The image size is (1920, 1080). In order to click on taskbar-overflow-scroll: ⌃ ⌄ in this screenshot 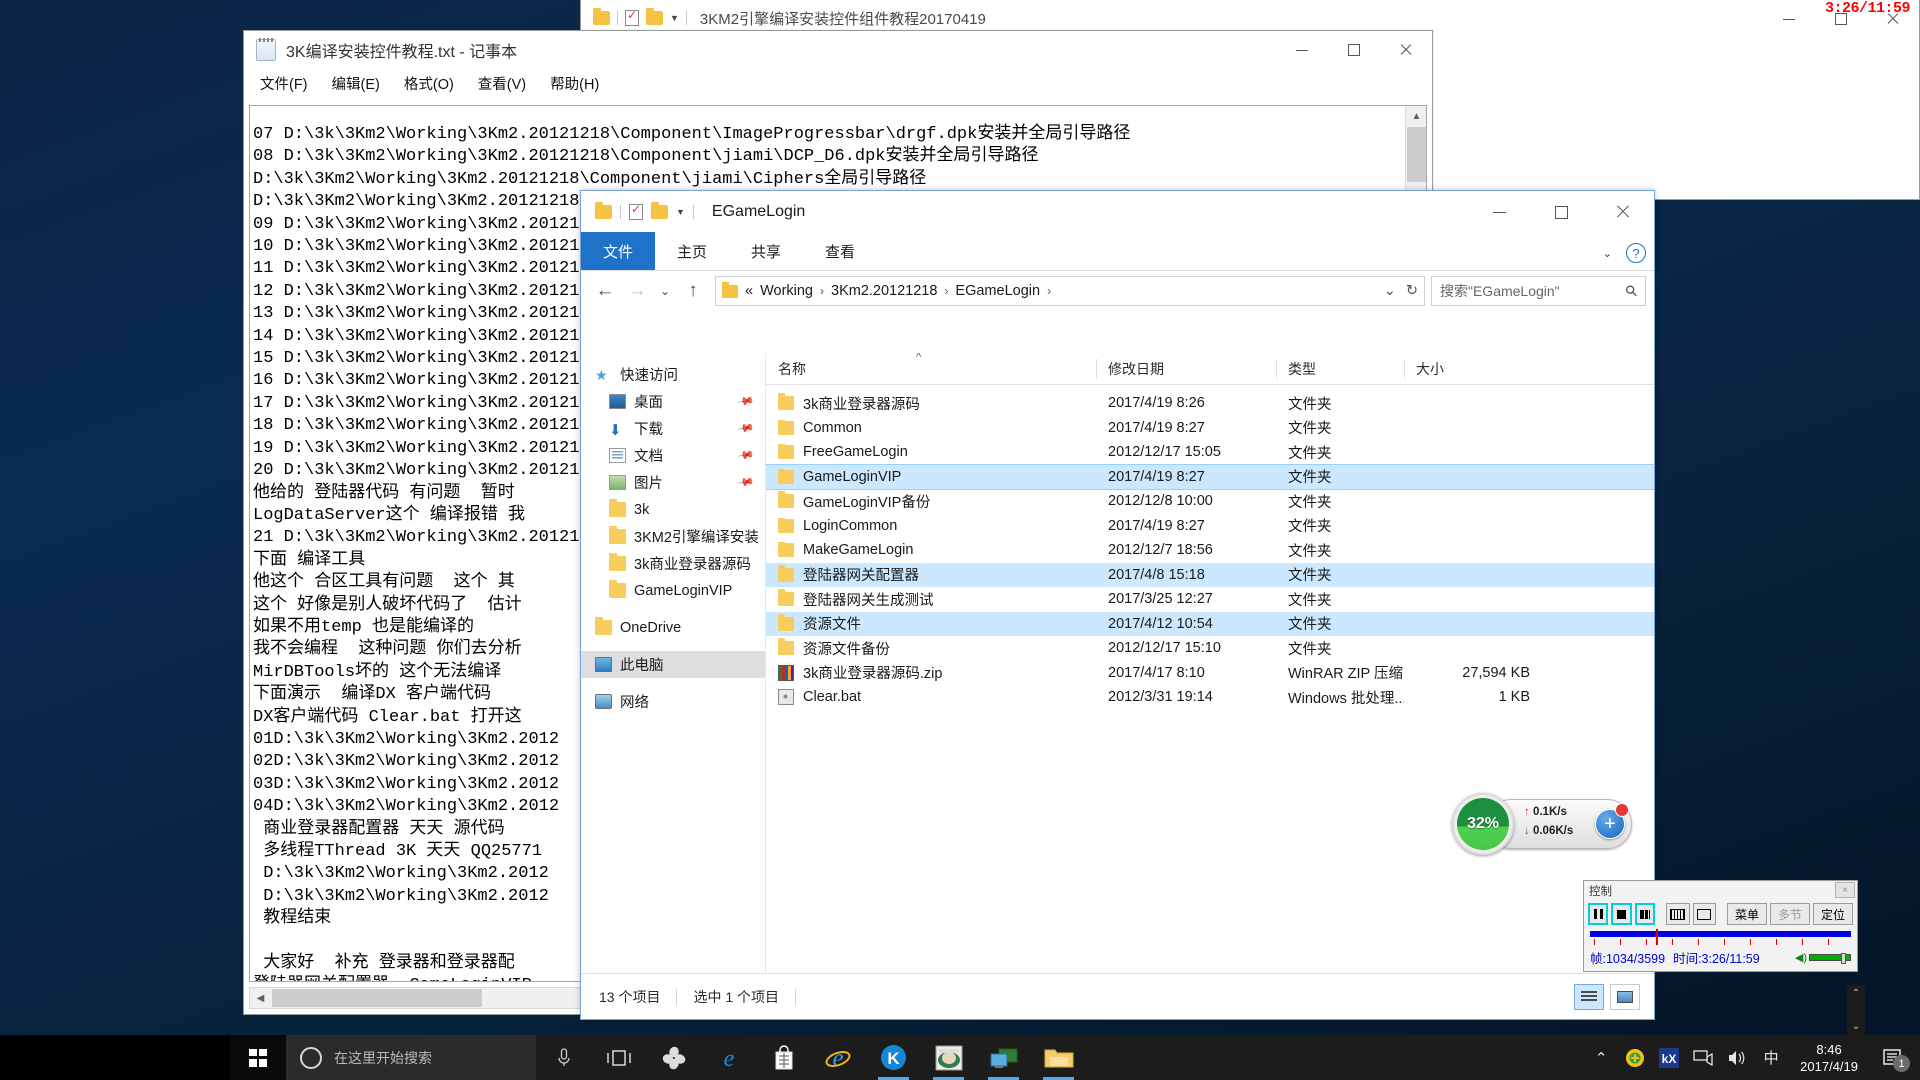, I will do `click(1856, 1010)`.